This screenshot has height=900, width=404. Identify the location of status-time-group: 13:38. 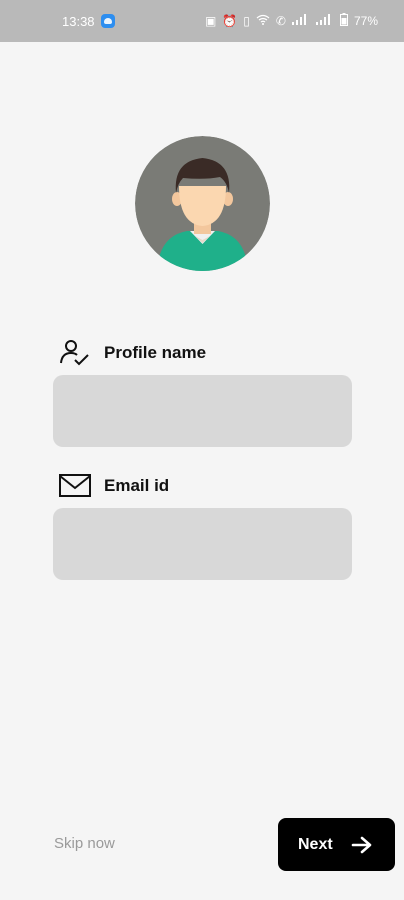
(88, 21).